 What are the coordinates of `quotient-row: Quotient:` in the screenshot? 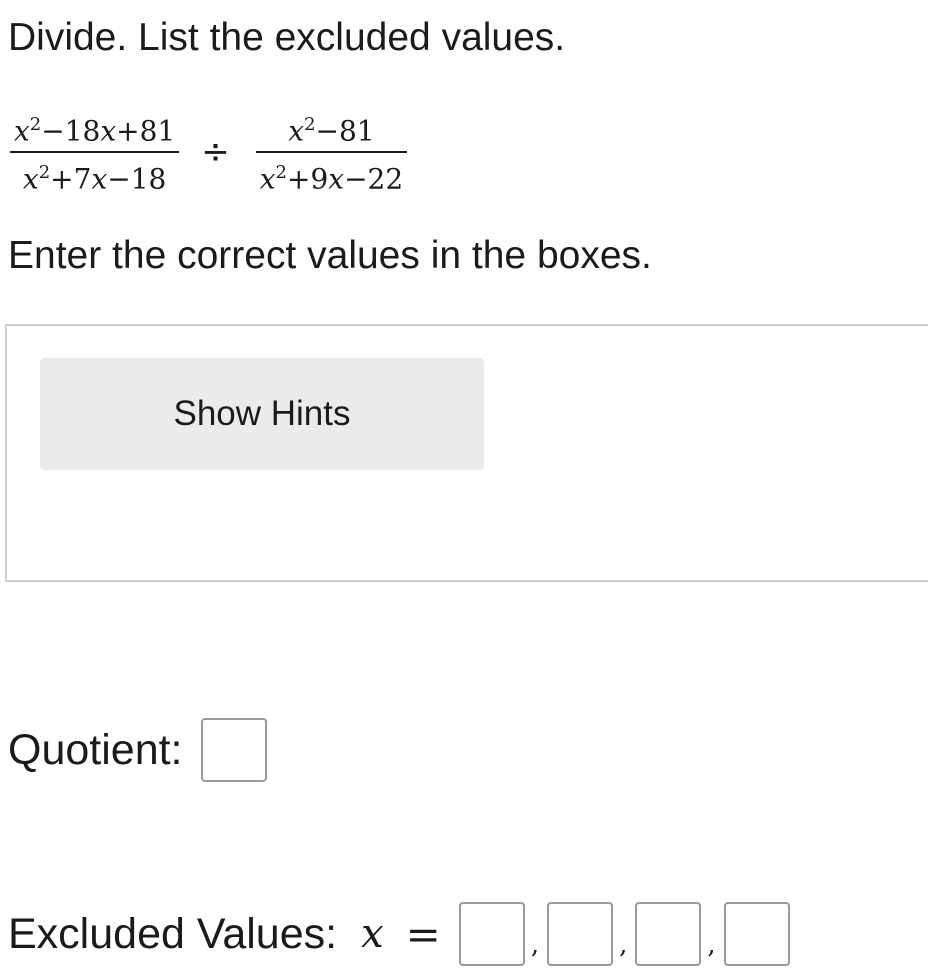 It's located at (137, 750).